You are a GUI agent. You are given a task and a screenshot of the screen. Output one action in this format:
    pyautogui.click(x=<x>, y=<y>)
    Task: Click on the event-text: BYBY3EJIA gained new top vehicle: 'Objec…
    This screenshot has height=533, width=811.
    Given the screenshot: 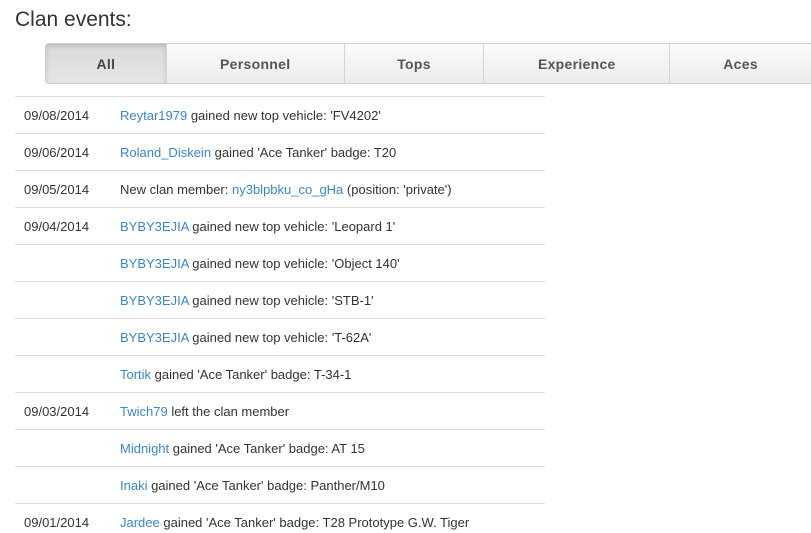 What is the action you would take?
    pyautogui.click(x=260, y=263)
    